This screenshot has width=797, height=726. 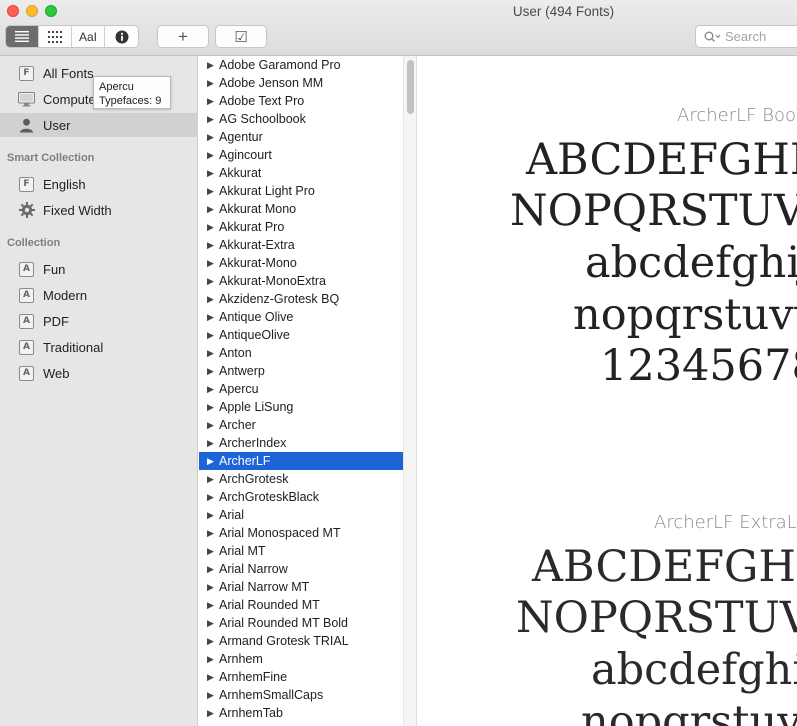 What do you see at coordinates (301, 65) in the screenshot?
I see `font-list-item: ▶ Adobe Garamond Pro` at bounding box center [301, 65].